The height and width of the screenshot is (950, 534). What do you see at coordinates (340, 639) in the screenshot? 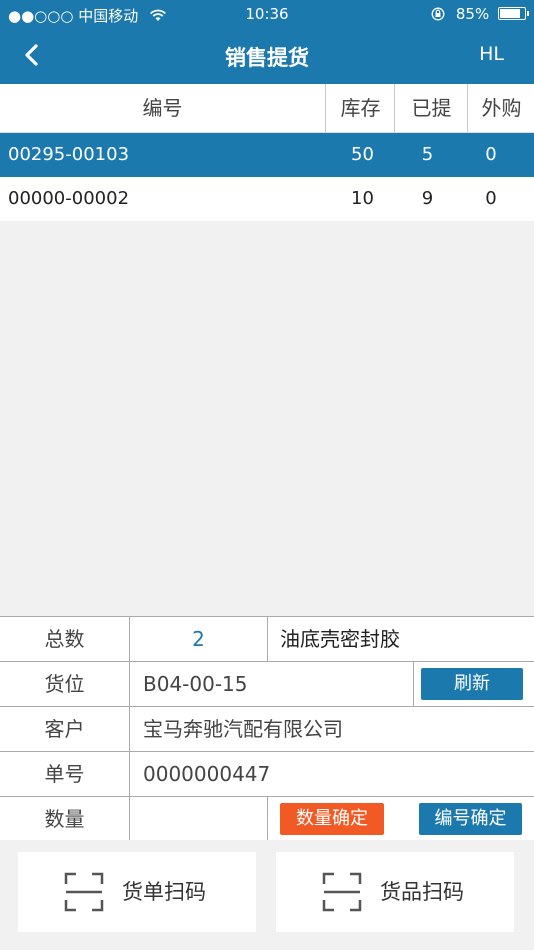
I see `product-name: 油底壳密封胶` at bounding box center [340, 639].